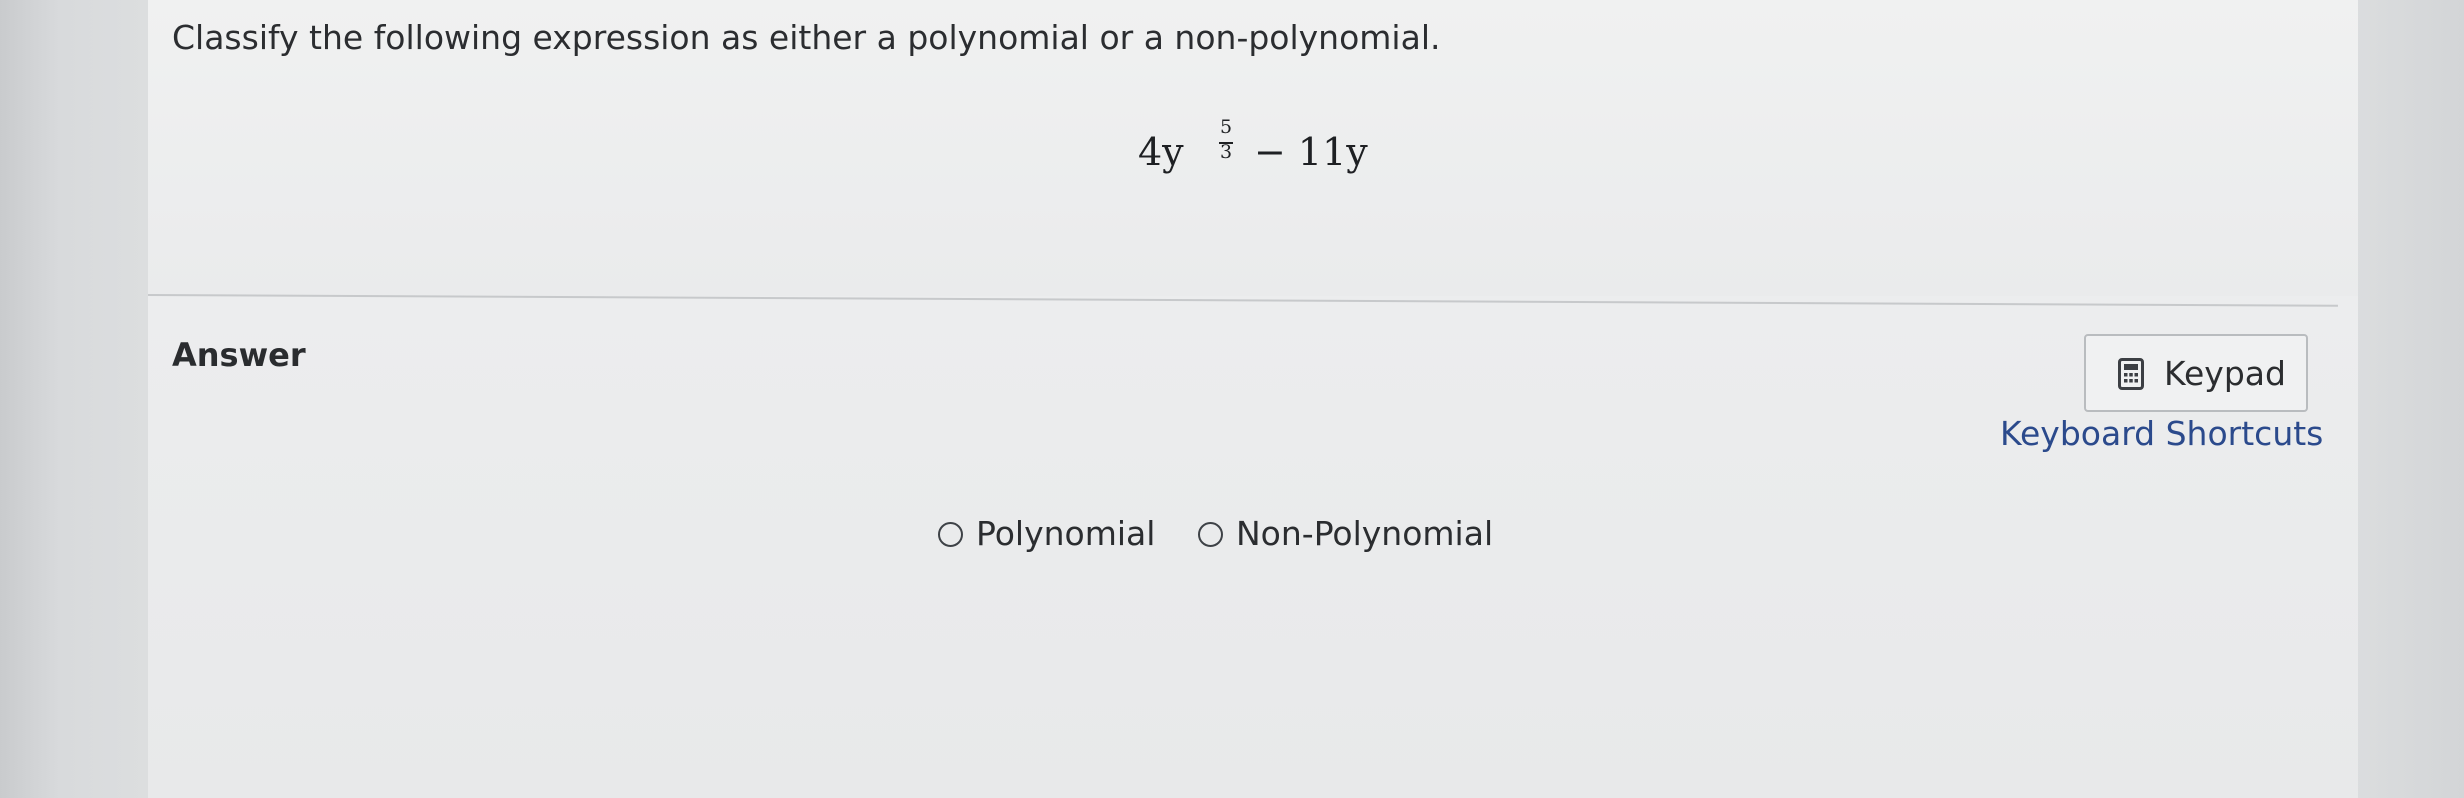 This screenshot has height=798, width=2464. I want to click on polynomial-radio, so click(950, 534).